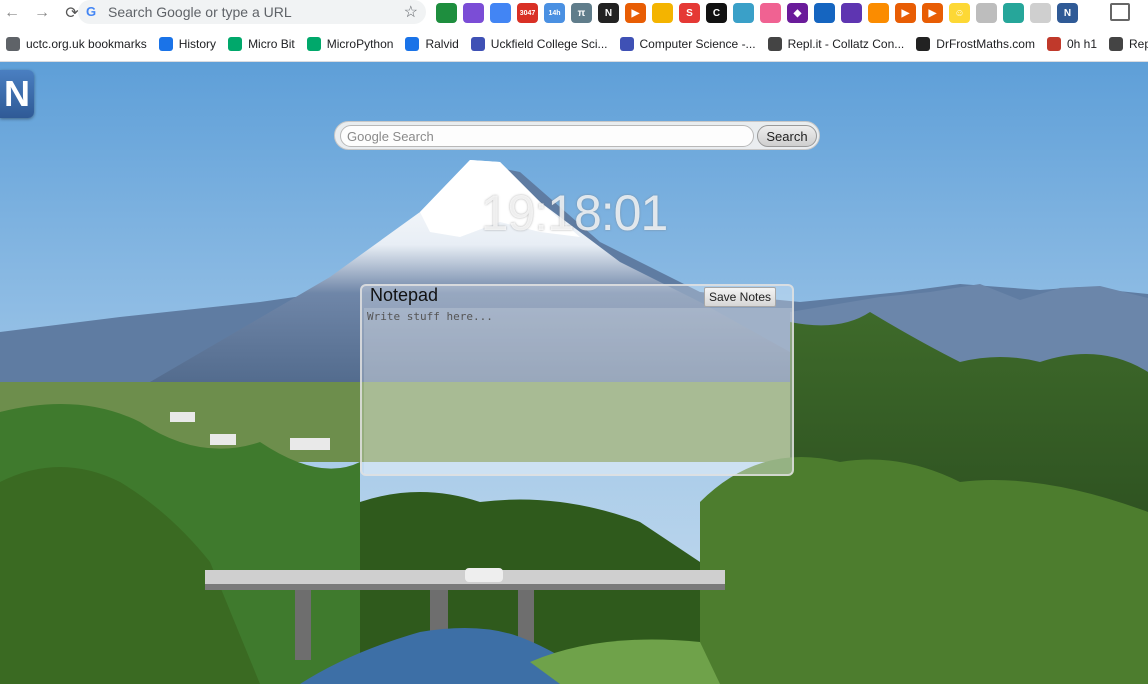 This screenshot has height=684, width=1148. What do you see at coordinates (689, 13) in the screenshot?
I see `ext-s-icon: S` at bounding box center [689, 13].